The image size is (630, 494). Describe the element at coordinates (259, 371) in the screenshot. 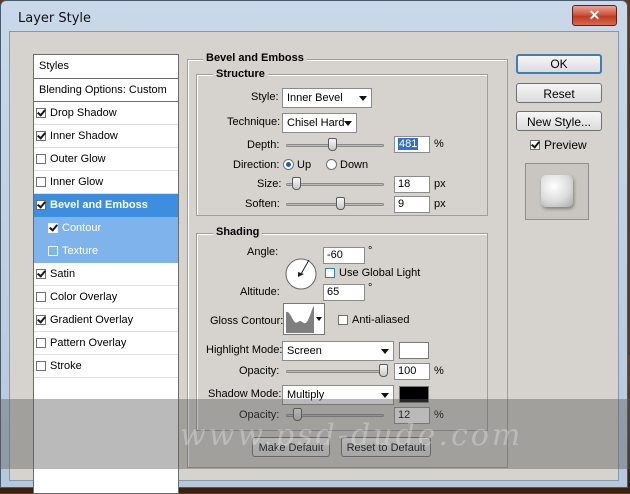

I see `highlight-opacity-label: Opacity:` at that location.